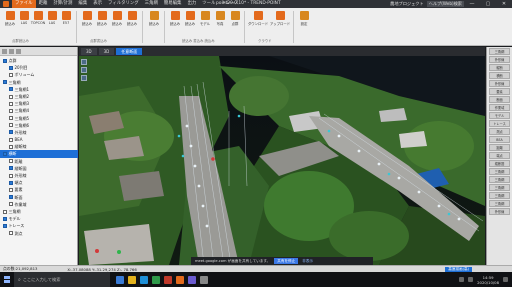 This screenshot has height=287, width=512. What do you see at coordinates (39, 103) in the screenshot?
I see `layer-tree-item: 三角網3` at bounding box center [39, 103].